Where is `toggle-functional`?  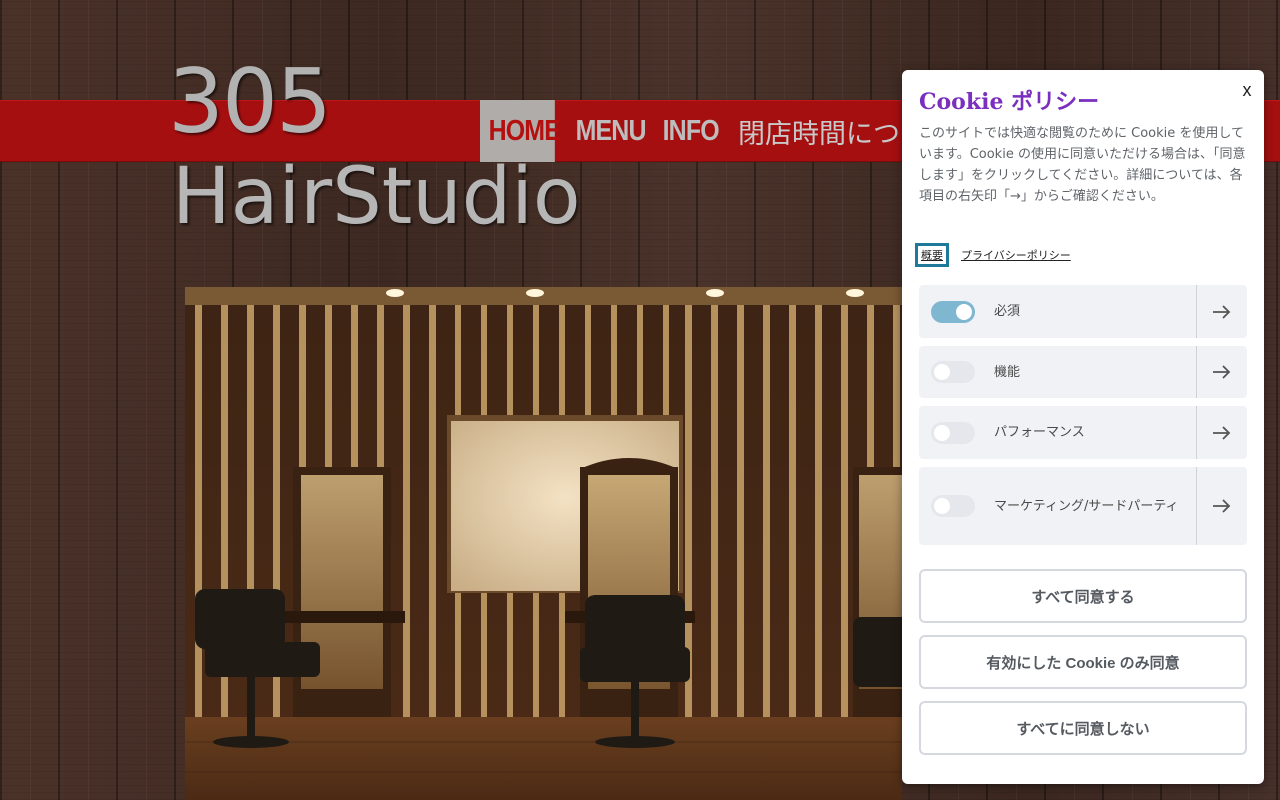
toggle-functional is located at coordinates (953, 372).